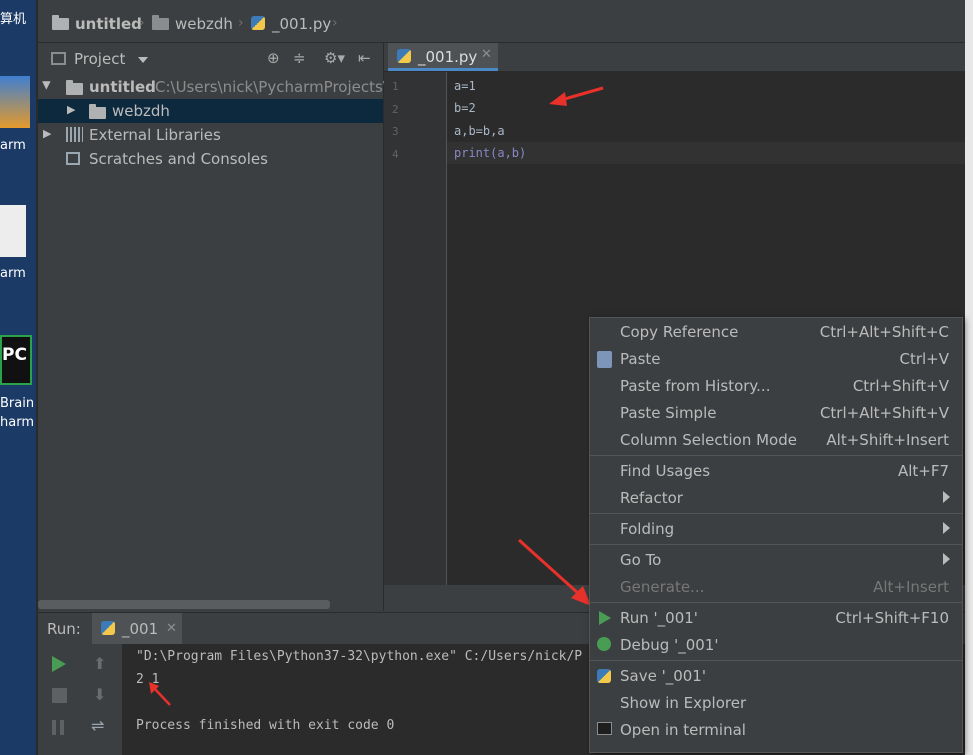 The image size is (973, 755). I want to click on menu-item-shortcut: Ctrl+Shift+V, so click(900, 386).